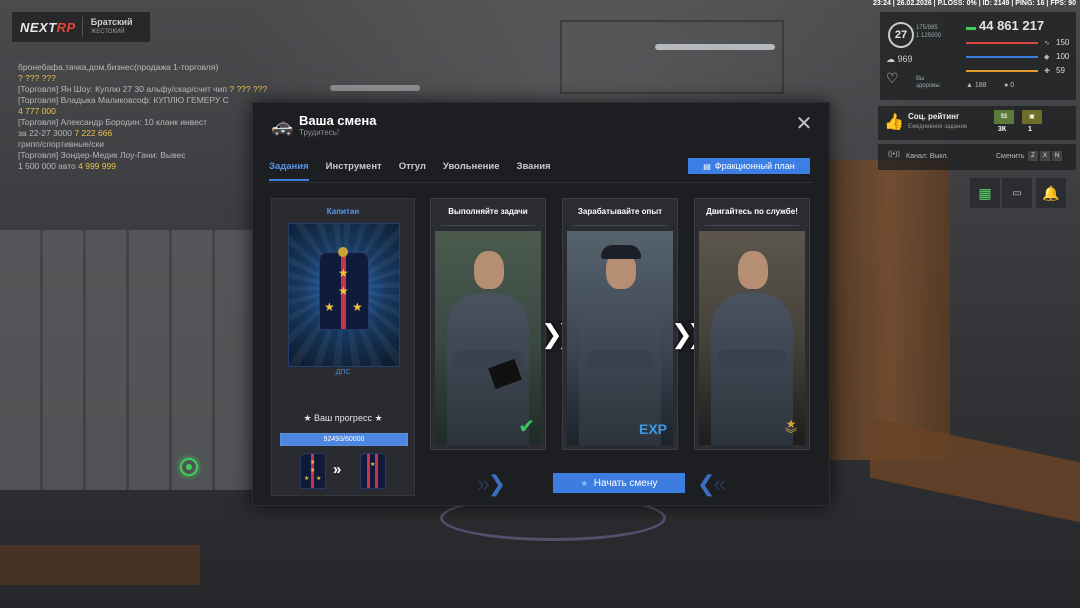 The image size is (1080, 608). What do you see at coordinates (934, 116) in the screenshot?
I see `rating-title: Соц. рейтинг` at bounding box center [934, 116].